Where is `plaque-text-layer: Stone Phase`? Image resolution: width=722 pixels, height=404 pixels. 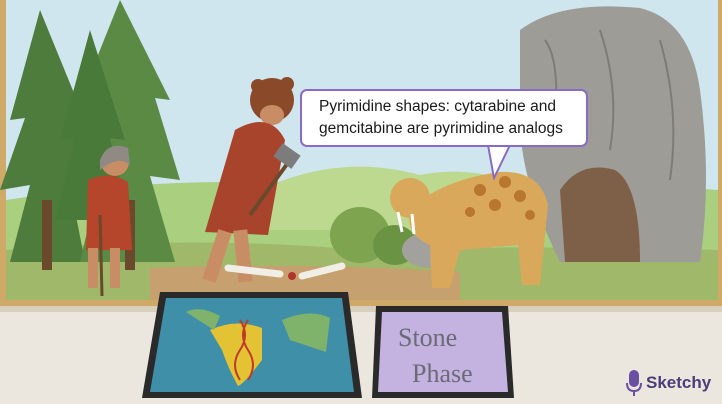
plaque-text-layer: Stone Phase is located at coordinates (435, 355).